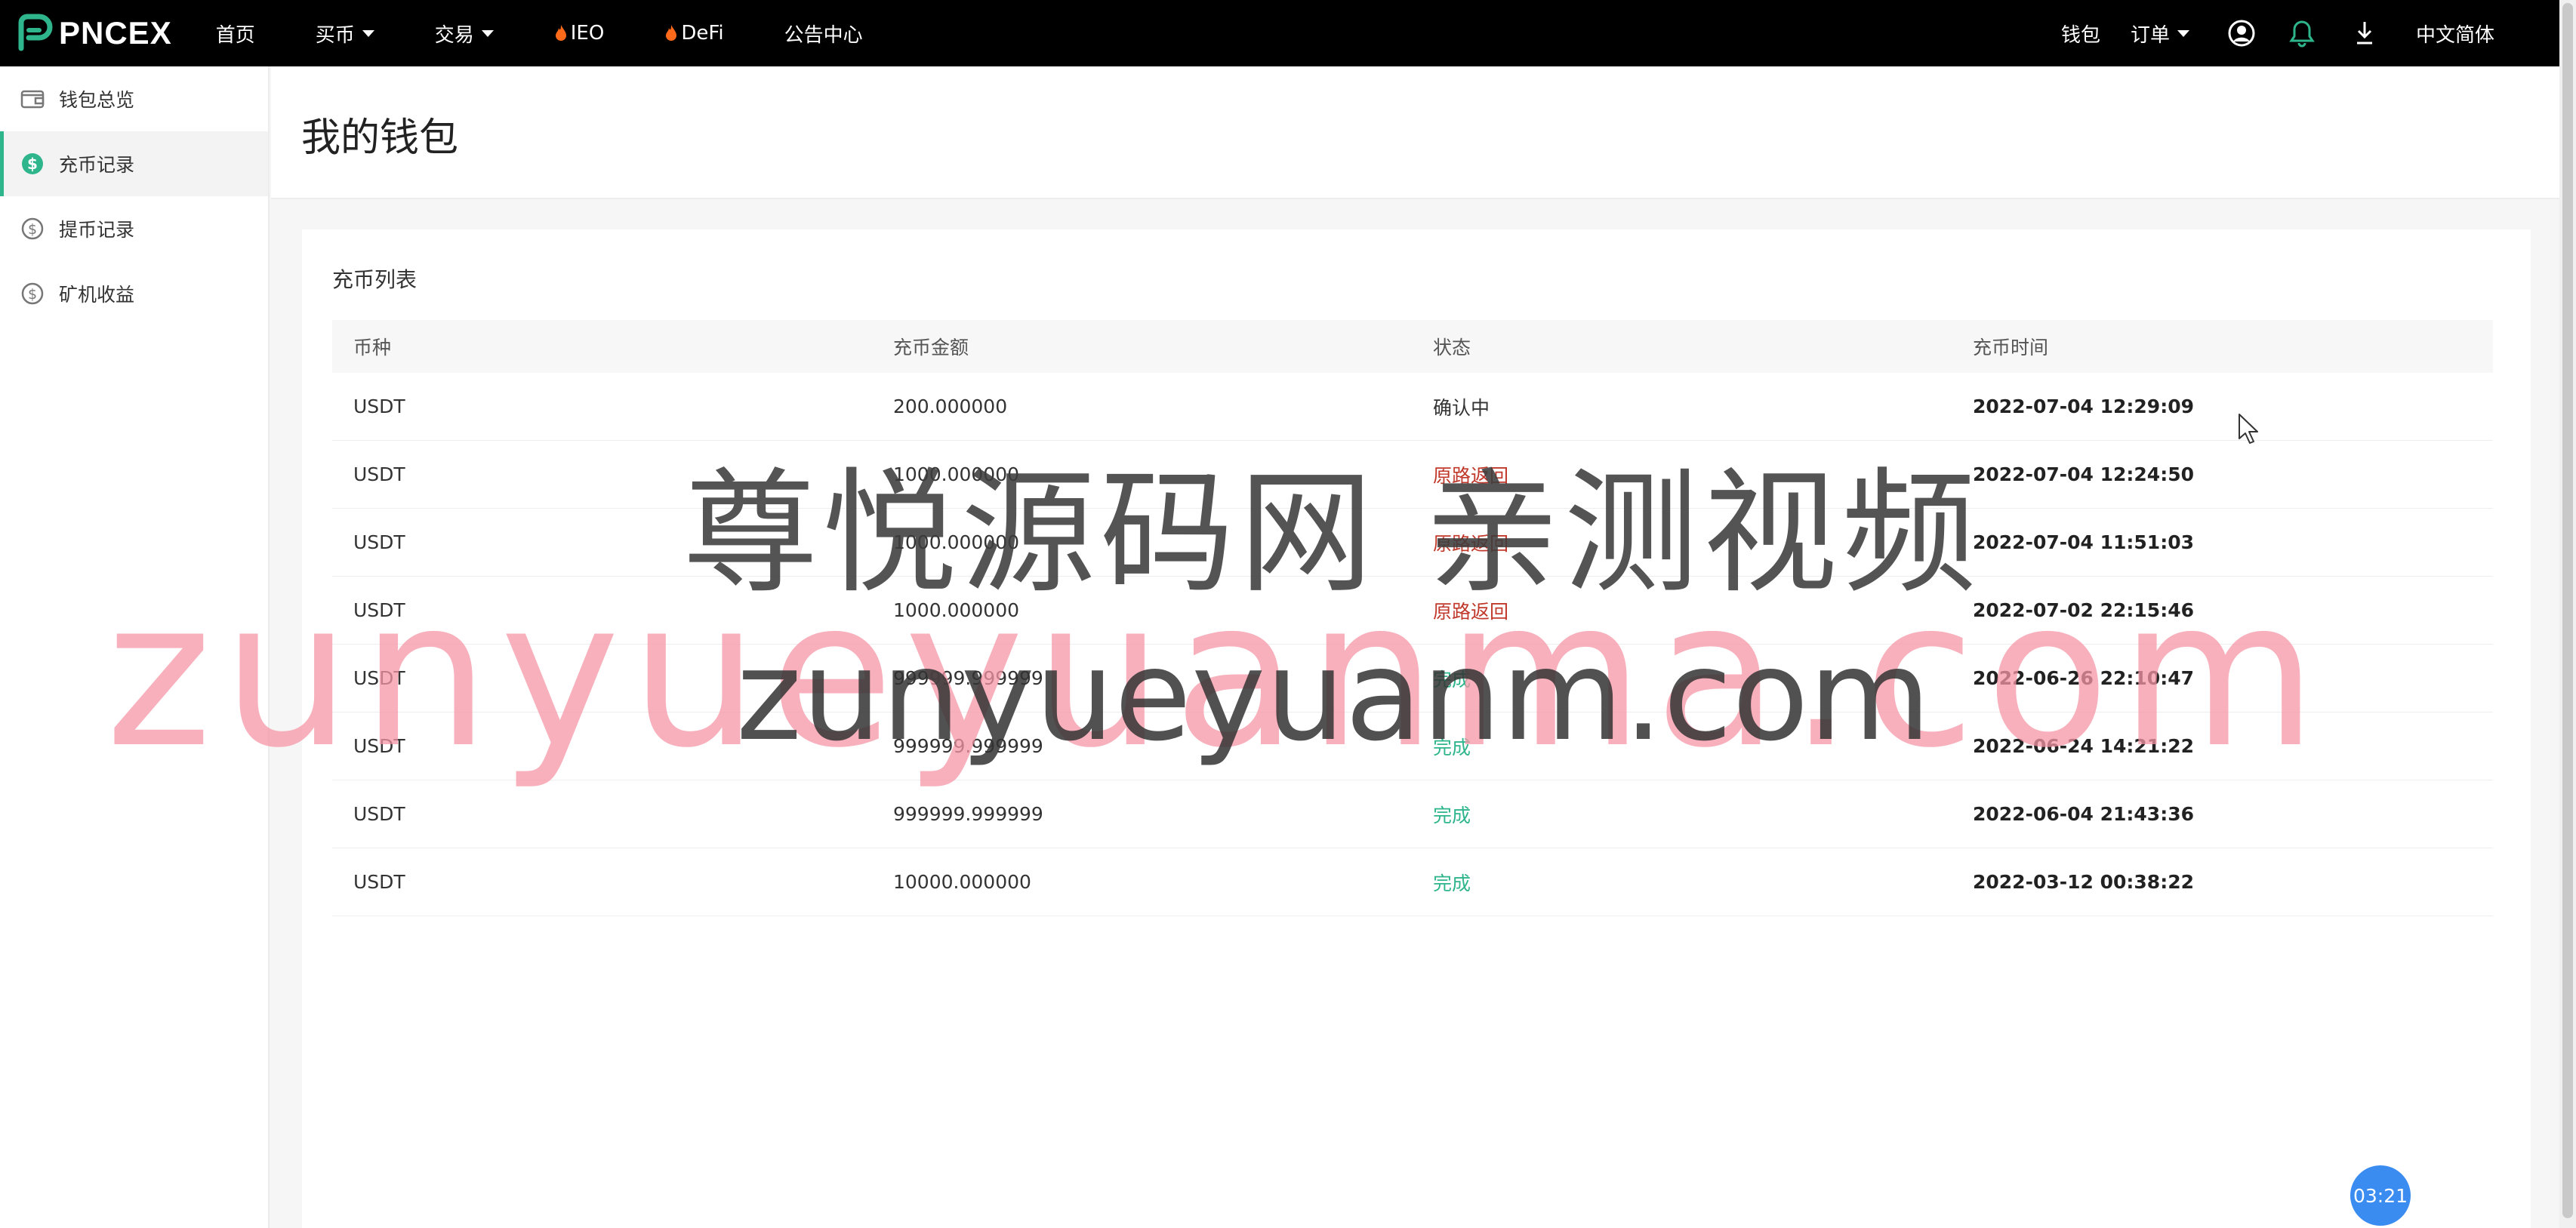 The height and width of the screenshot is (1228, 2576). Describe the element at coordinates (2248, 429) in the screenshot. I see `mouse-cursor-icon` at that location.